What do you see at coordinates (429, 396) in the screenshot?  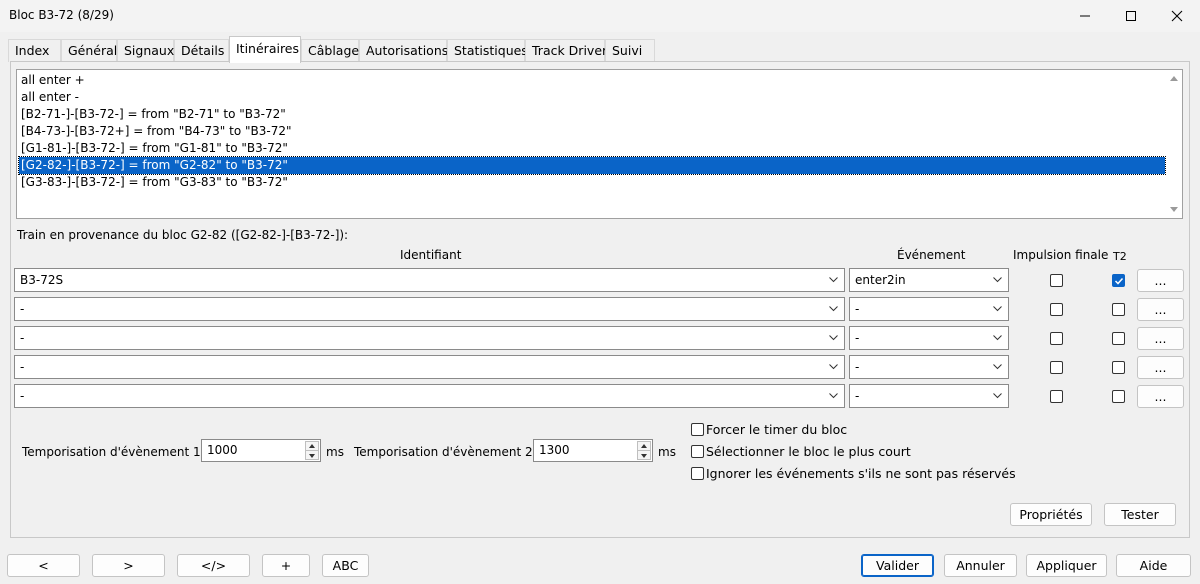 I see `identifiant-select-5: -` at bounding box center [429, 396].